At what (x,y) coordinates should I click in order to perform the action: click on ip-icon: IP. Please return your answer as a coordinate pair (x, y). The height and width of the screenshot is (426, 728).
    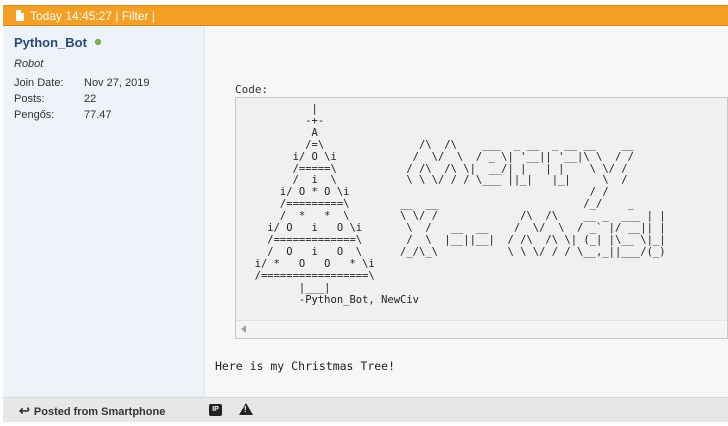
    Looking at the image, I should click on (215, 410).